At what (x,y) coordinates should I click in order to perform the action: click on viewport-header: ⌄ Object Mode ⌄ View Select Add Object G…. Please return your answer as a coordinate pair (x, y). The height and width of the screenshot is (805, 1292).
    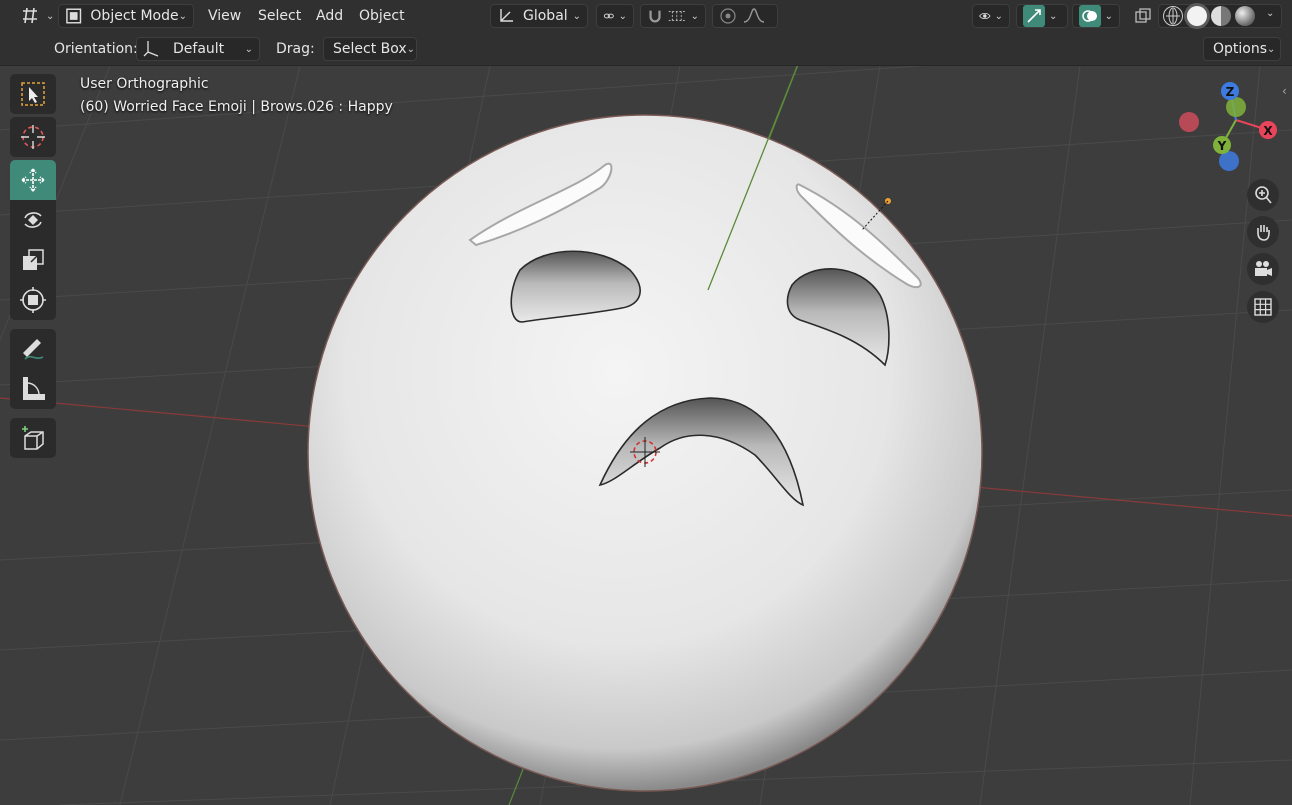
    Looking at the image, I should click on (646, 16).